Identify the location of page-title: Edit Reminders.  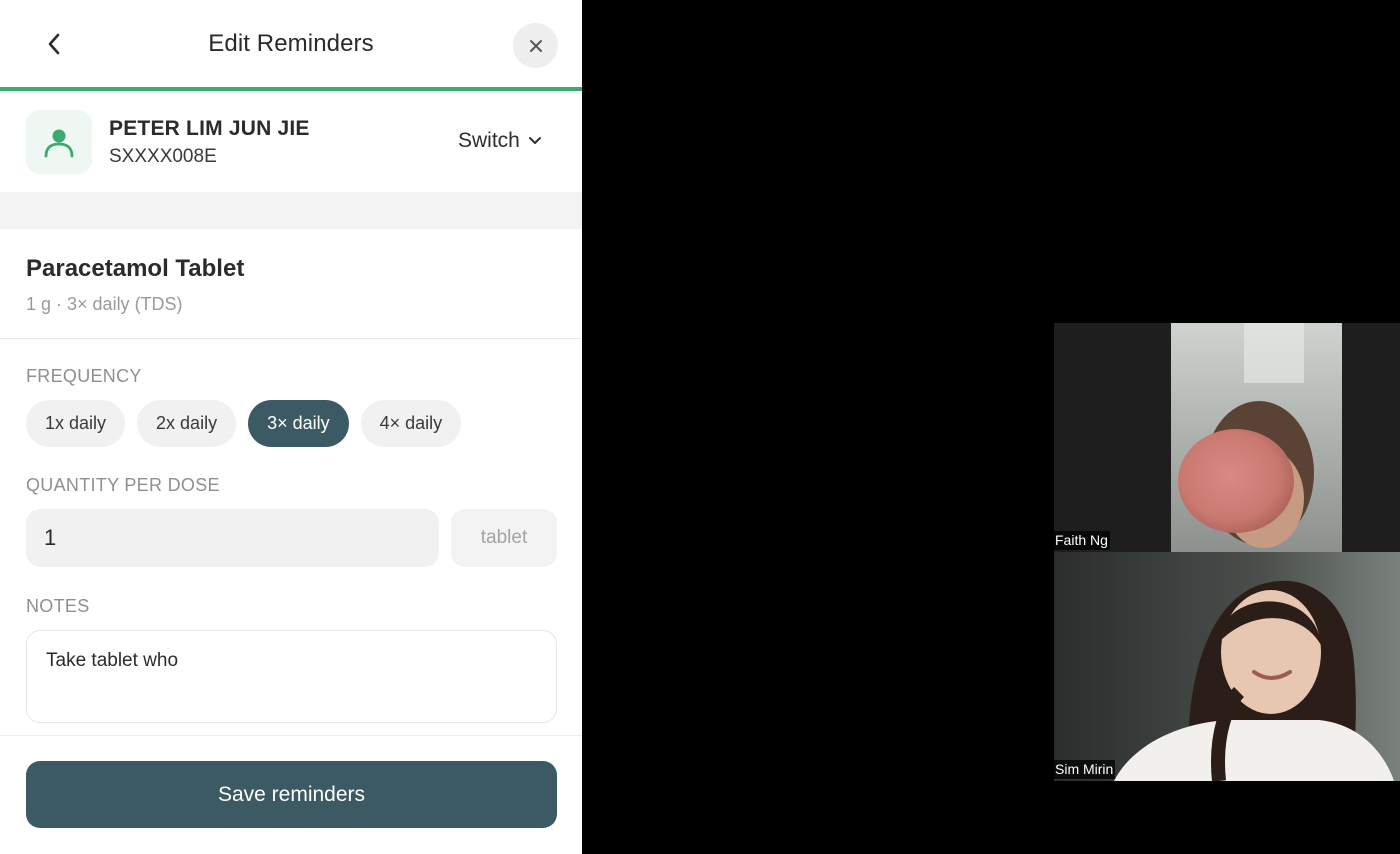
(291, 43).